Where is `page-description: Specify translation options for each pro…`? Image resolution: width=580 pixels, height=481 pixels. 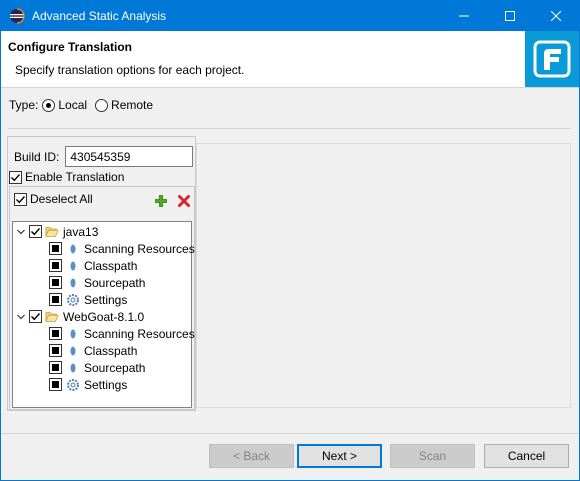 page-description: Specify translation options for each pro… is located at coordinates (130, 70).